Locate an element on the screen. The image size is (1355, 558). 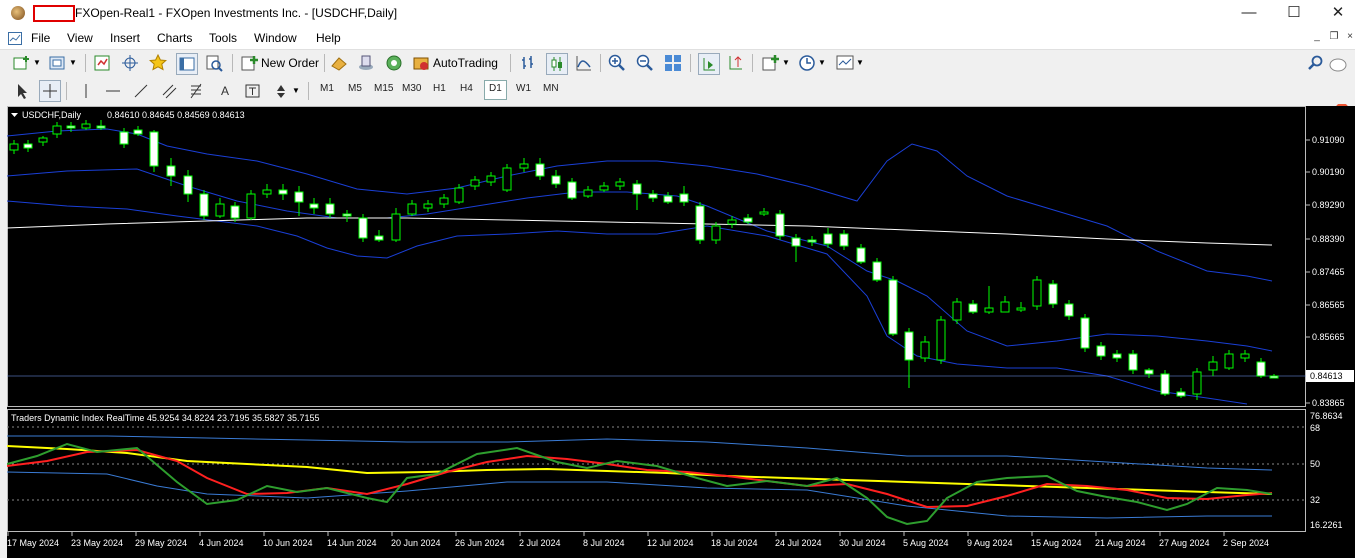
date-label: 5 Aug 2024 is located at coordinates (926, 543).